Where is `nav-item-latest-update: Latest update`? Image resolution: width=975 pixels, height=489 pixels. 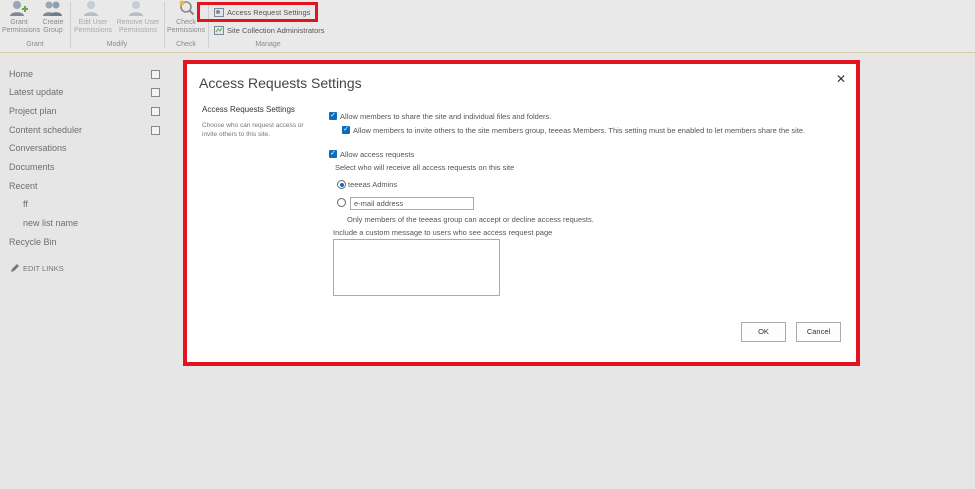
nav-item-latest-update: Latest update is located at coordinates (36, 92).